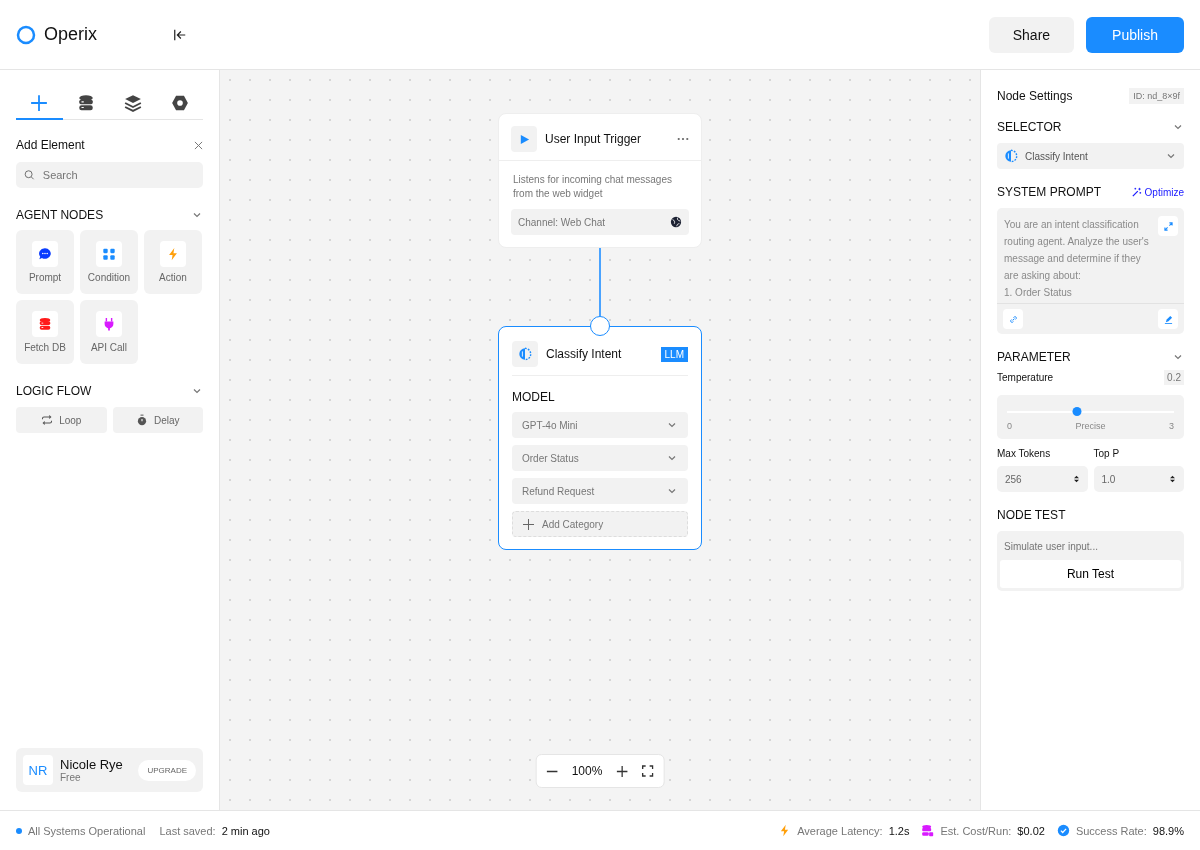  What do you see at coordinates (179, 103) in the screenshot?
I see `hexagon-icon` at bounding box center [179, 103].